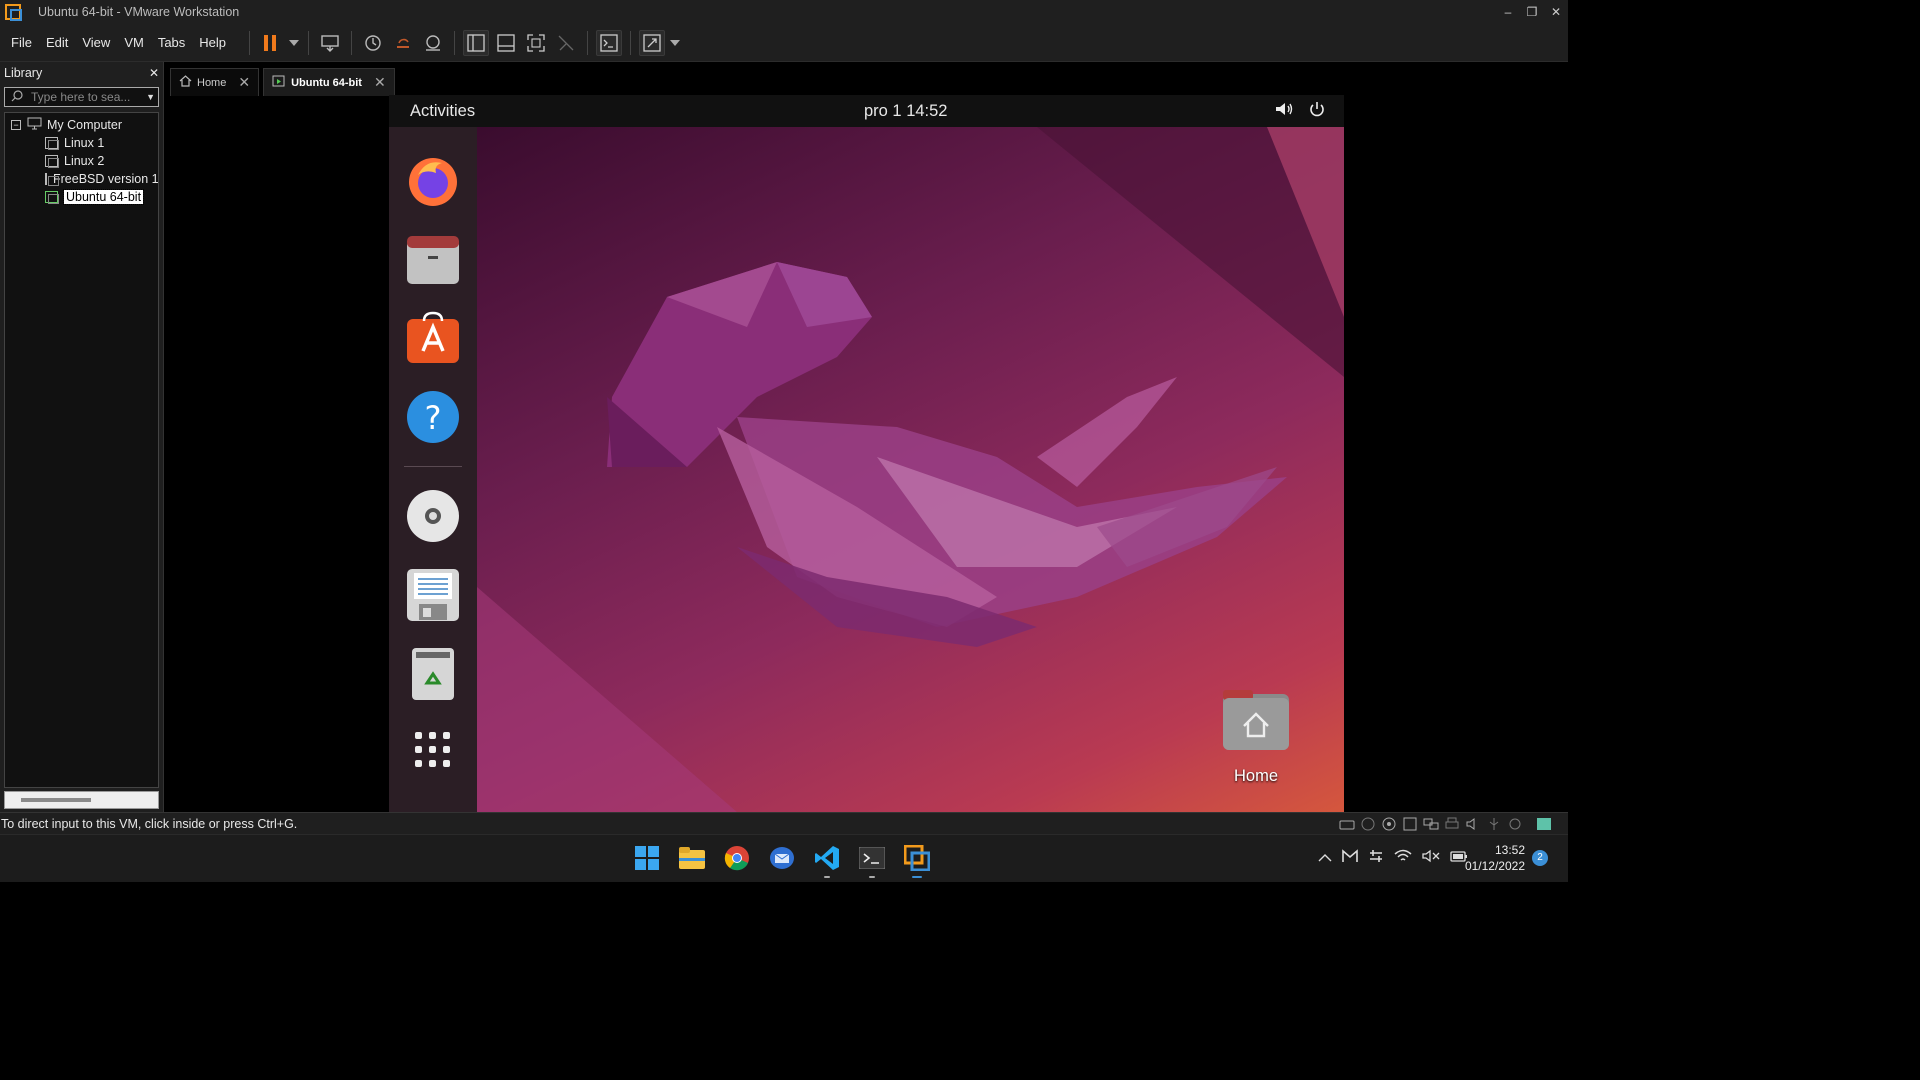  Describe the element at coordinates (1494, 866) in the screenshot. I see `taskbar-date: 01/12/2022` at that location.